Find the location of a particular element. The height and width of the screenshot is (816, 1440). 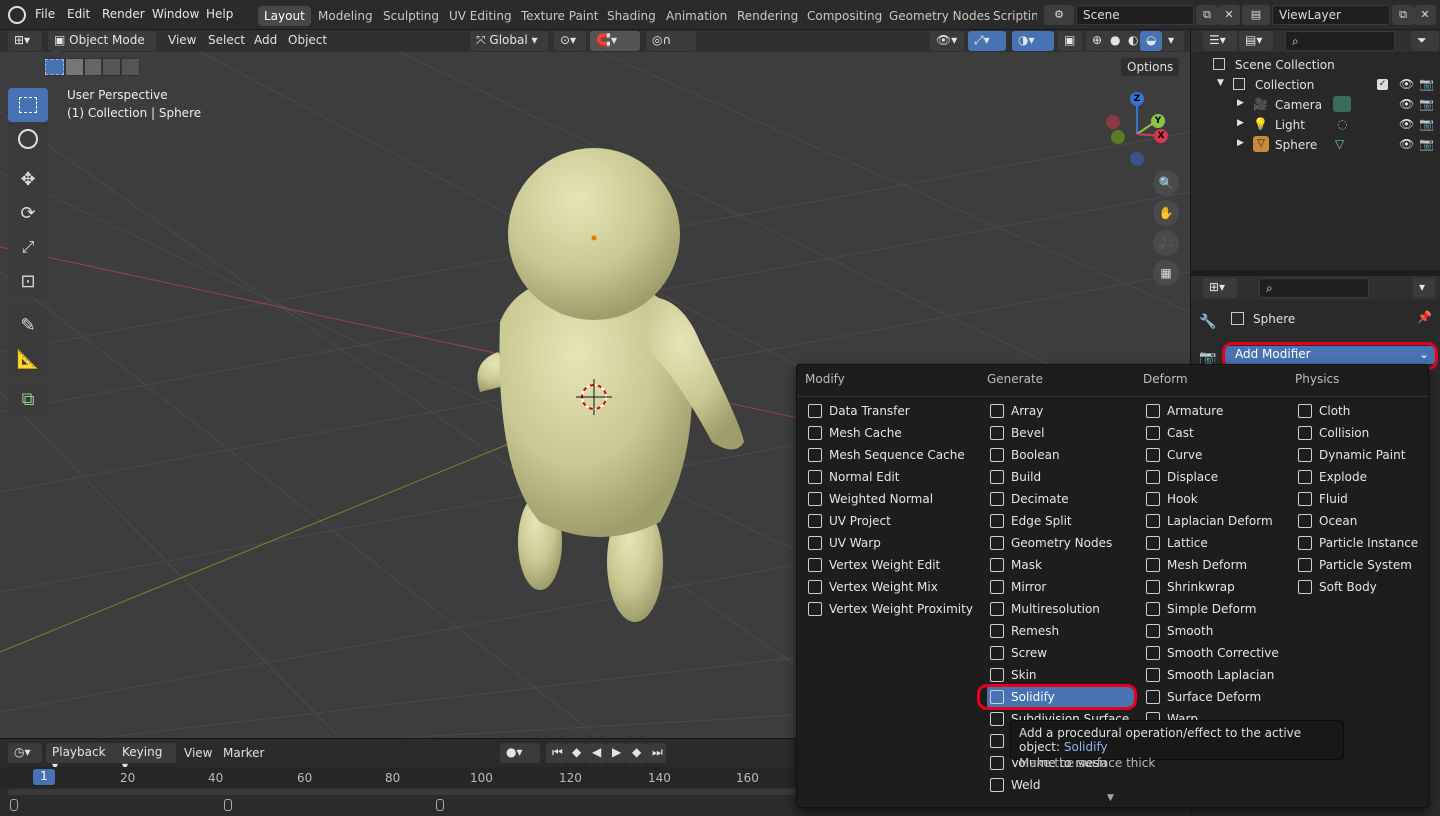

scene-name-field: Scene is located at coordinates (1135, 15).